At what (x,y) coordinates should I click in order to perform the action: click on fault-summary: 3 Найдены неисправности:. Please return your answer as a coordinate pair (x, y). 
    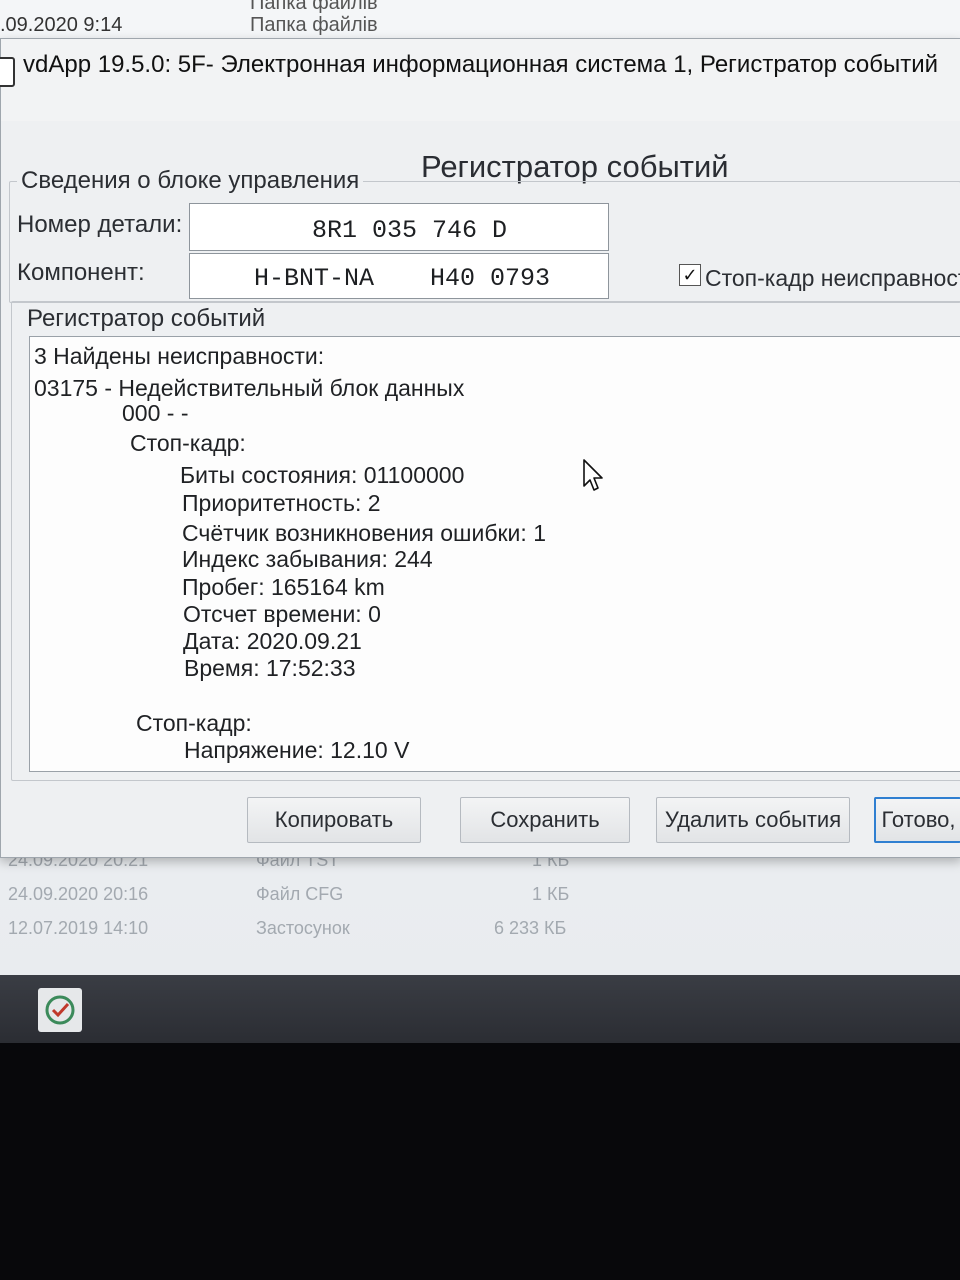
    Looking at the image, I should click on (179, 356).